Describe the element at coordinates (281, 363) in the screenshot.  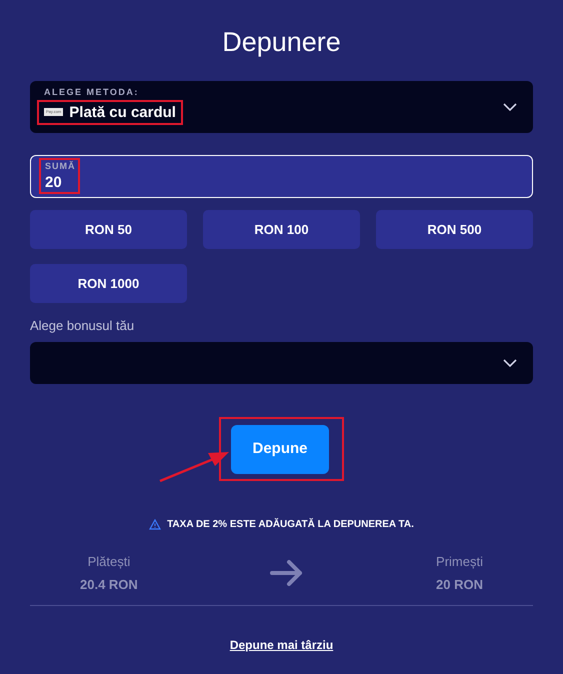
I see `bonus-select` at that location.